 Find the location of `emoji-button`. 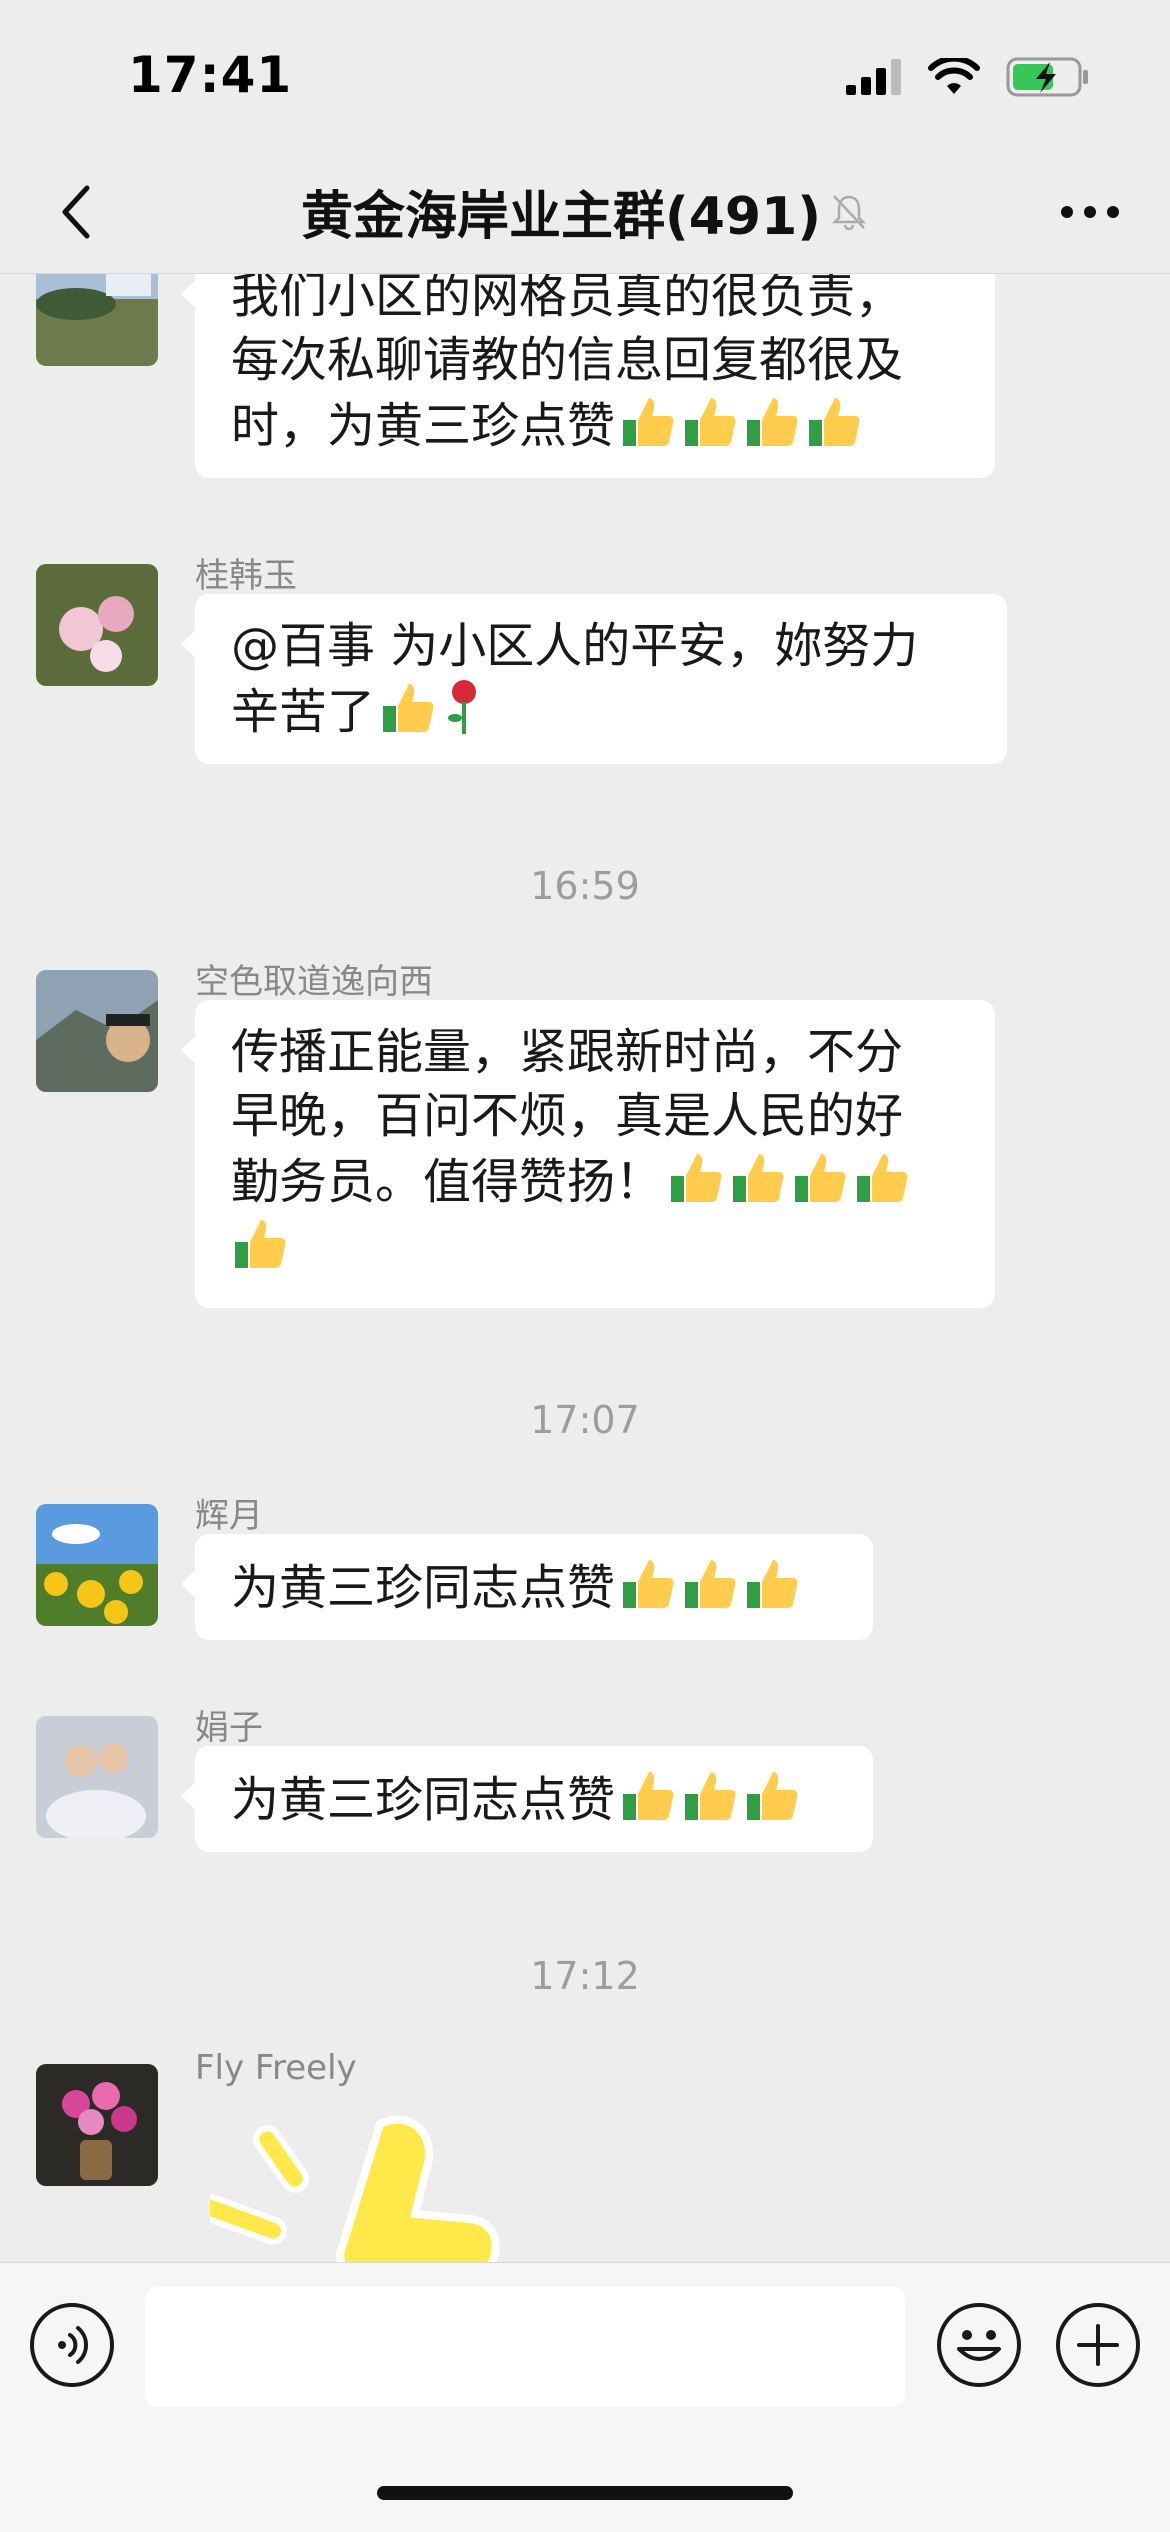

emoji-button is located at coordinates (979, 2345).